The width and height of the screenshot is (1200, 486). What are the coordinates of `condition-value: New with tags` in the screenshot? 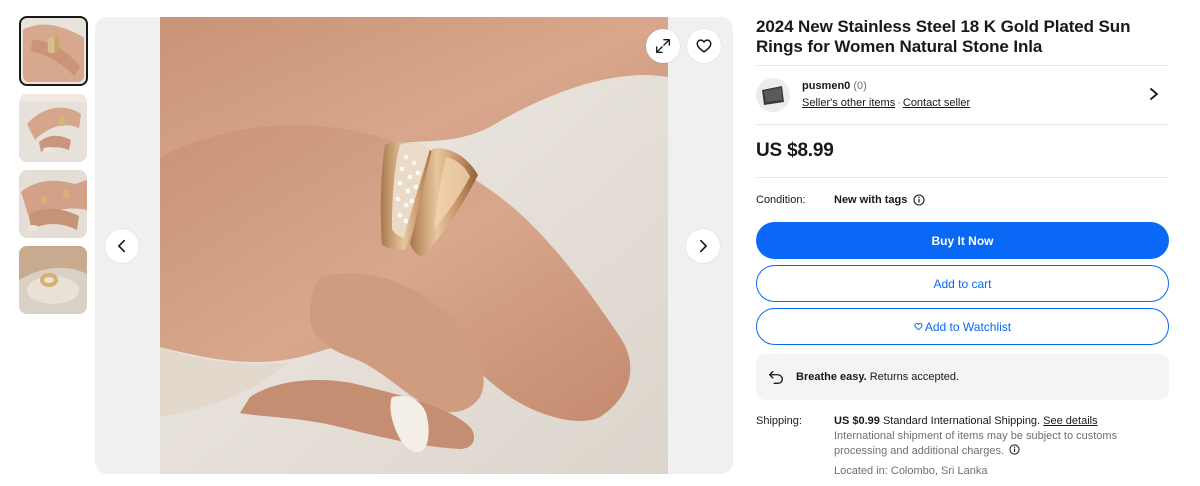 It's located at (879, 200).